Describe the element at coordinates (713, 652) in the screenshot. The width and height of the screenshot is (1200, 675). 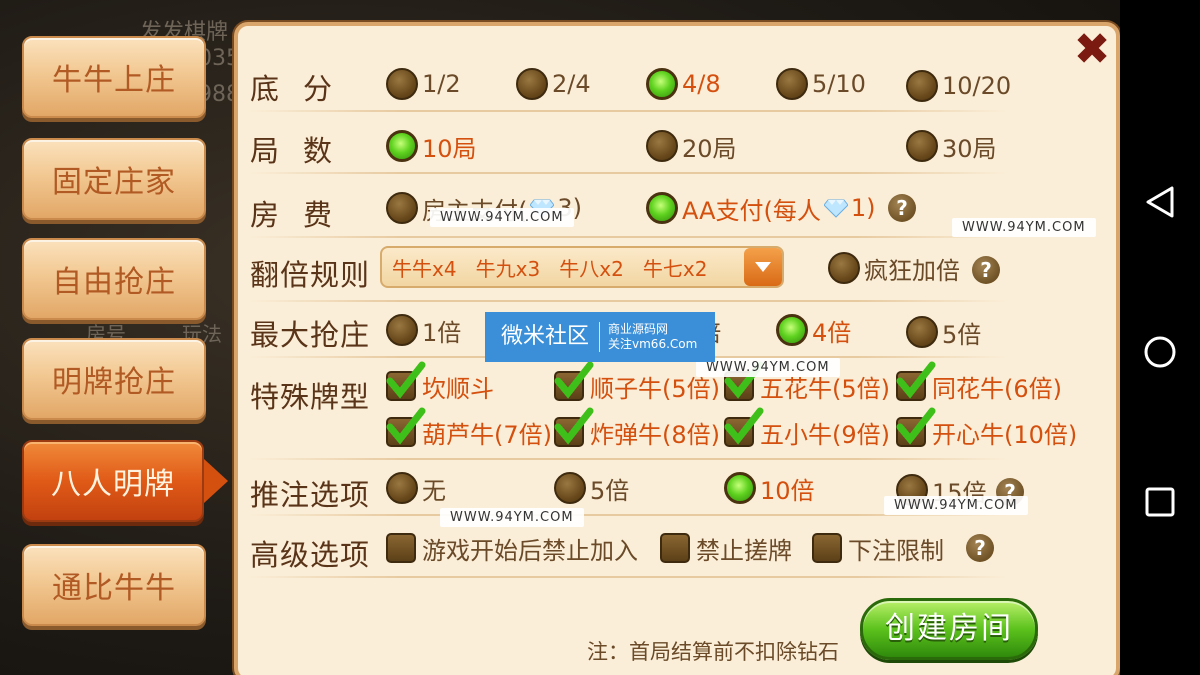
I see `note-text: 注：首局结算前不扣除钻石` at that location.